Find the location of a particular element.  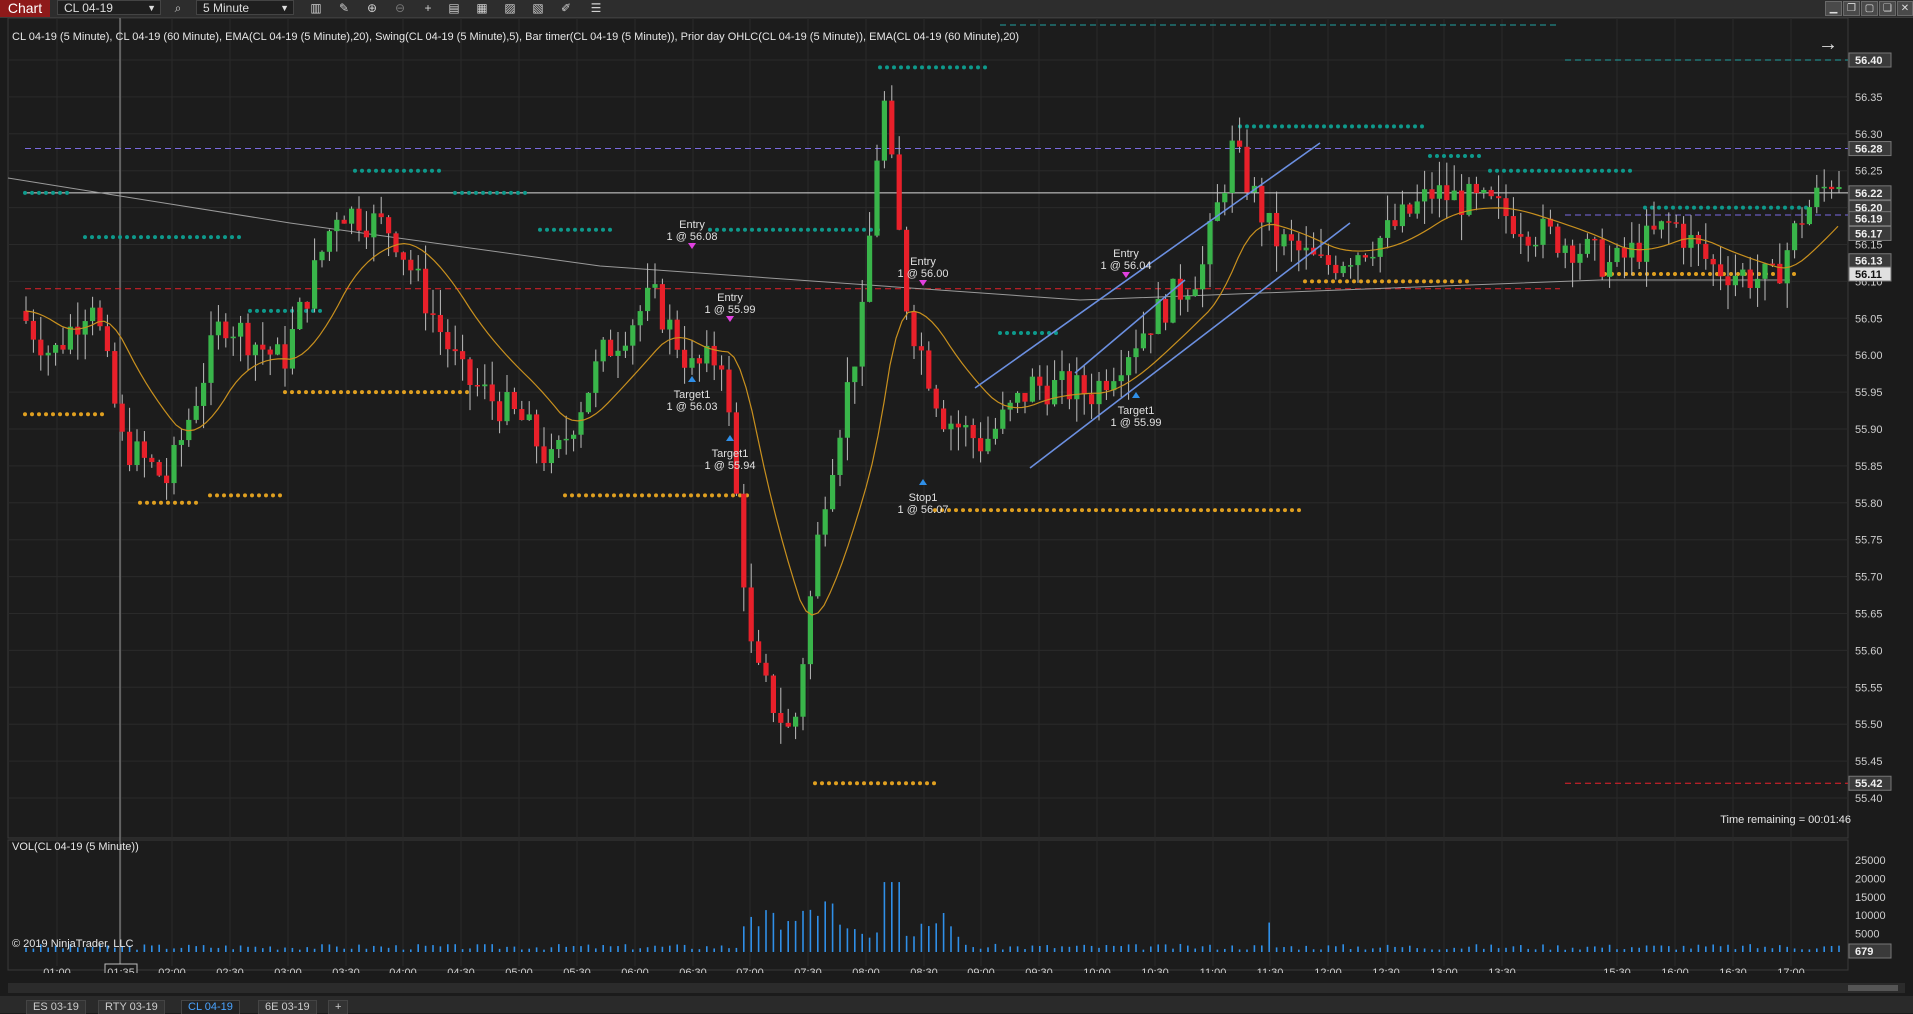

minimize-icon: ▁ is located at coordinates (1833, 8).